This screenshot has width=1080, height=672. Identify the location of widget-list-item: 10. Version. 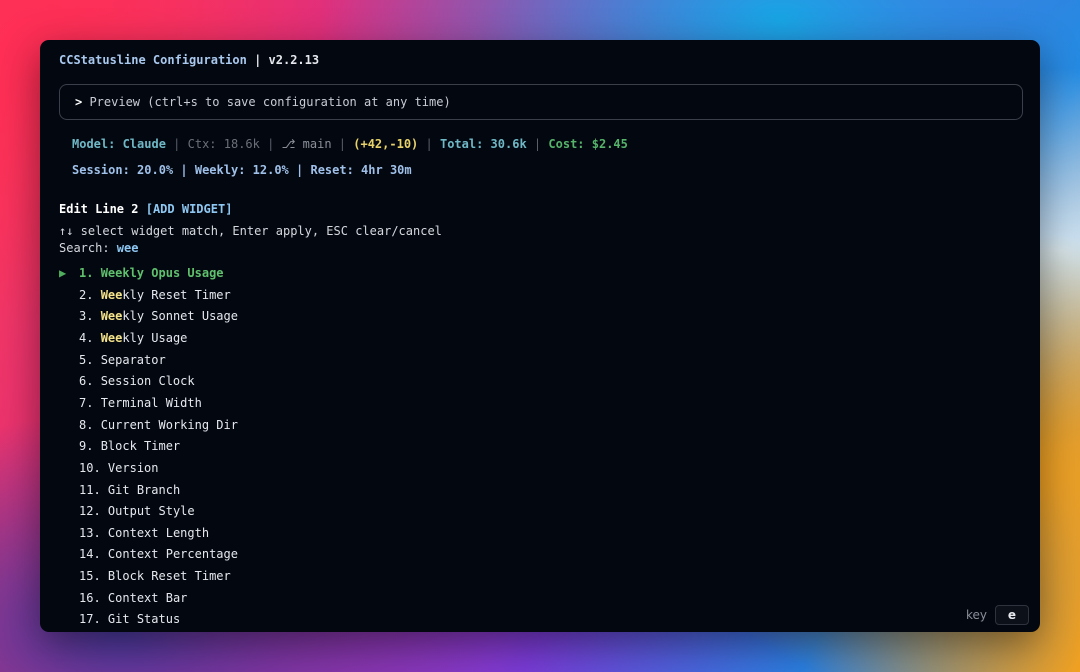
(109, 468).